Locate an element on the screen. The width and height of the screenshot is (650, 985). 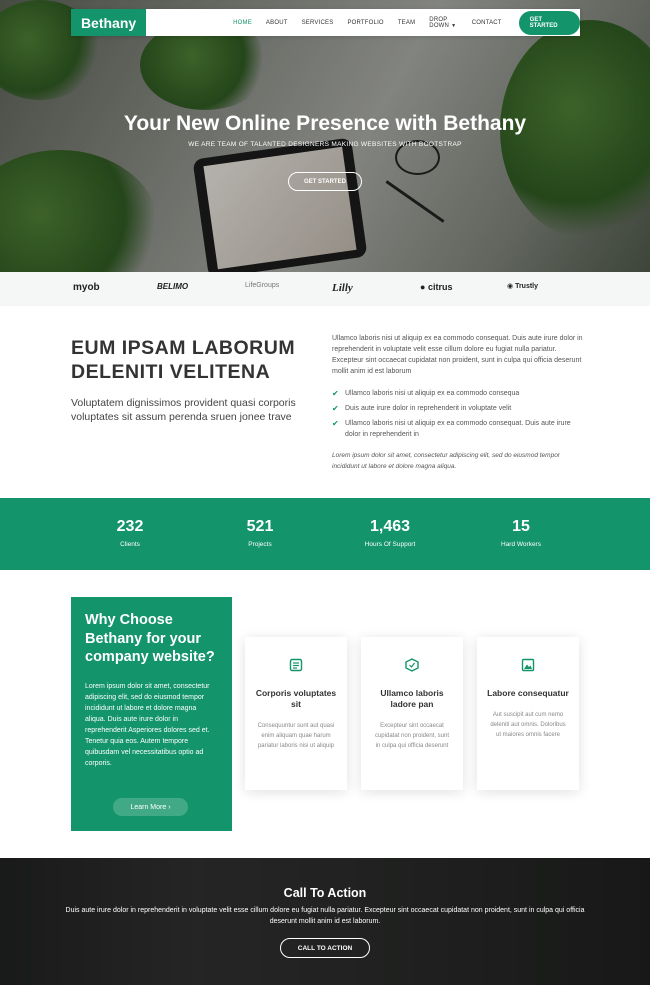
document-icon is located at coordinates (296, 665).